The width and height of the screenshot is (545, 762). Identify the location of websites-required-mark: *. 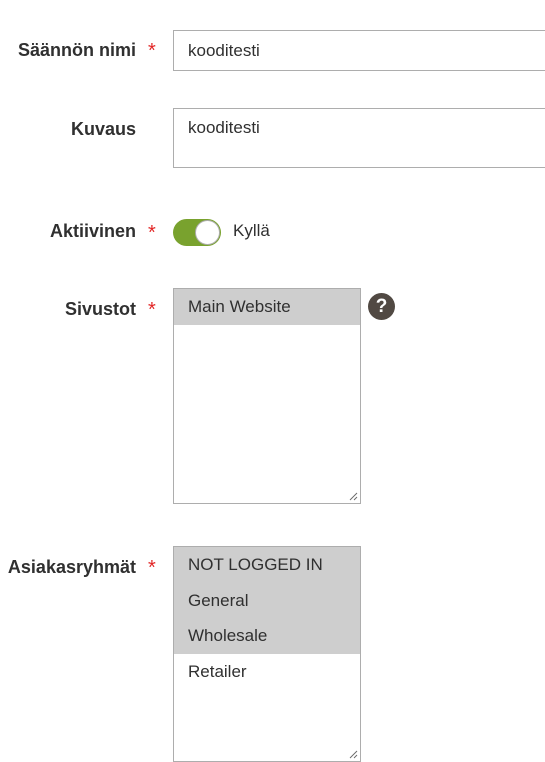
(152, 310).